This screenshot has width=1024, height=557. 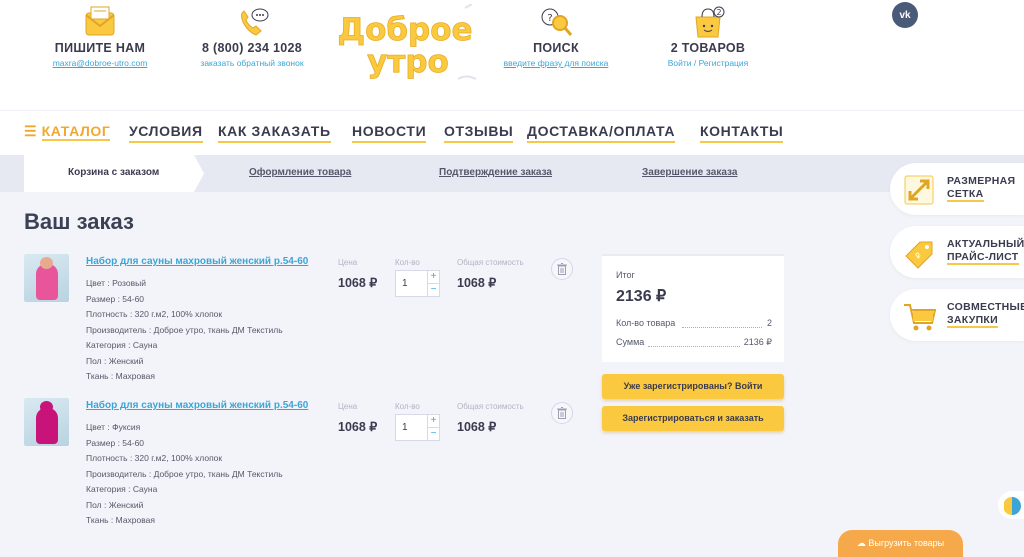 What do you see at coordinates (116, 283) in the screenshot?
I see `prop-color: Цвет : Розовый` at bounding box center [116, 283].